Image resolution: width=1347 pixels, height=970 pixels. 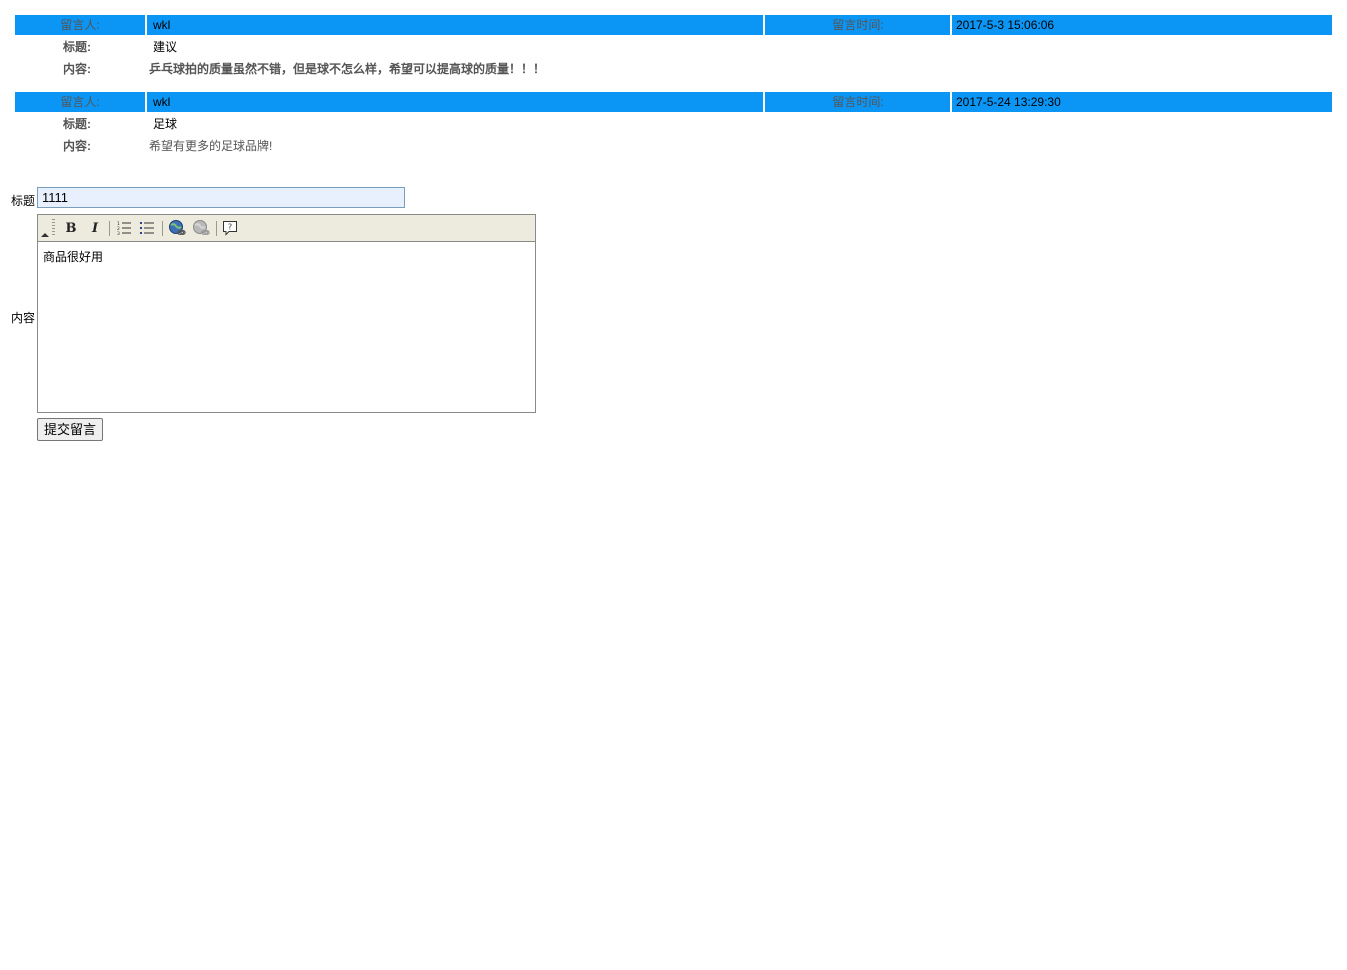 I want to click on ordered-list-icon: 1 2 3, so click(x=124, y=228).